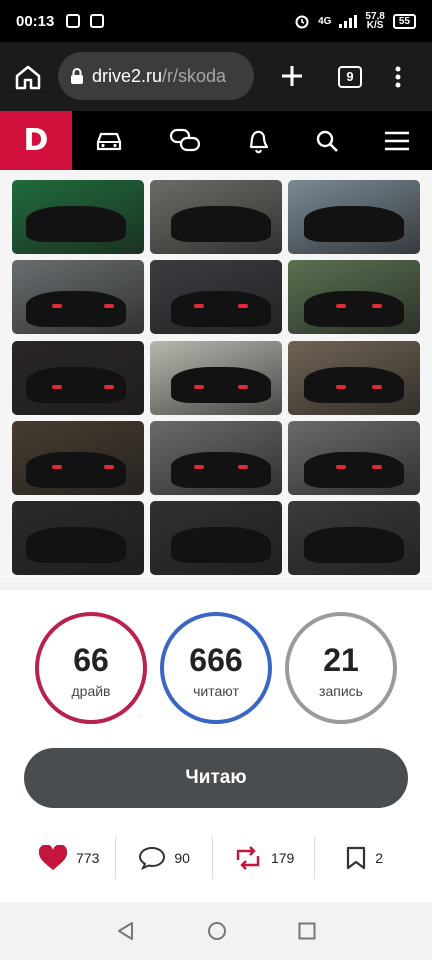 This screenshot has height=960, width=432. What do you see at coordinates (127, 75) in the screenshot?
I see `url-host: drive2.ru` at bounding box center [127, 75].